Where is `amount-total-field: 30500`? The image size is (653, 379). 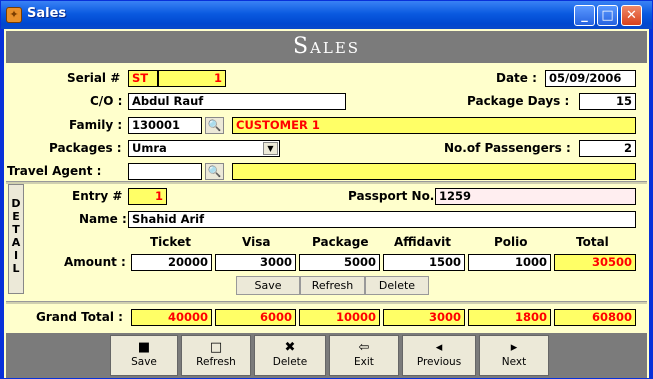 amount-total-field: 30500 is located at coordinates (595, 262).